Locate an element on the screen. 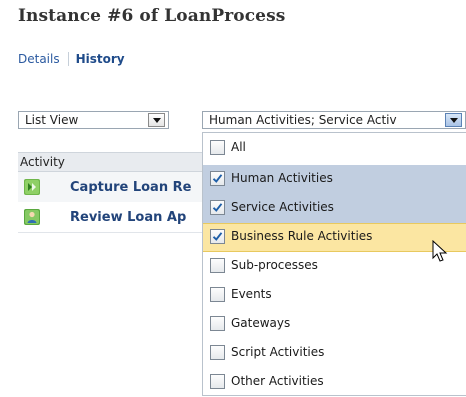 The width and height of the screenshot is (466, 397). filter-option-sub-processes: Sub-processes is located at coordinates (334, 266).